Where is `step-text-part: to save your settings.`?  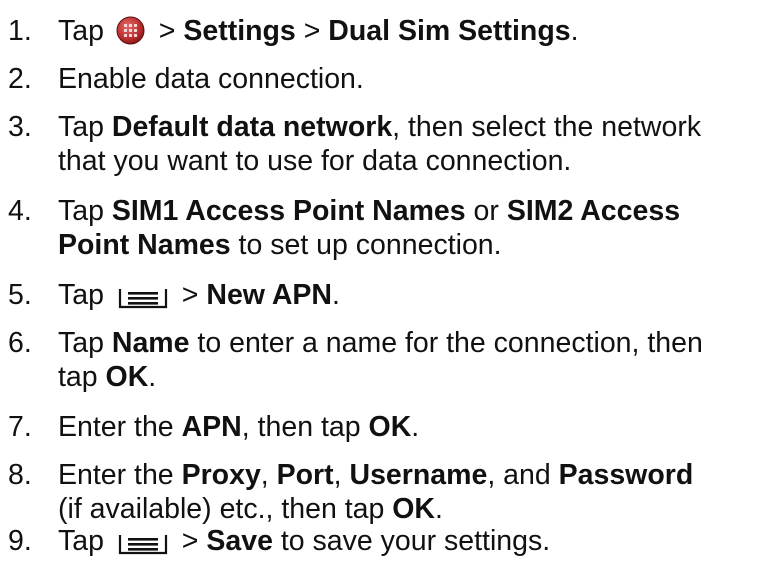
step-text-part: to save your settings. is located at coordinates (411, 541).